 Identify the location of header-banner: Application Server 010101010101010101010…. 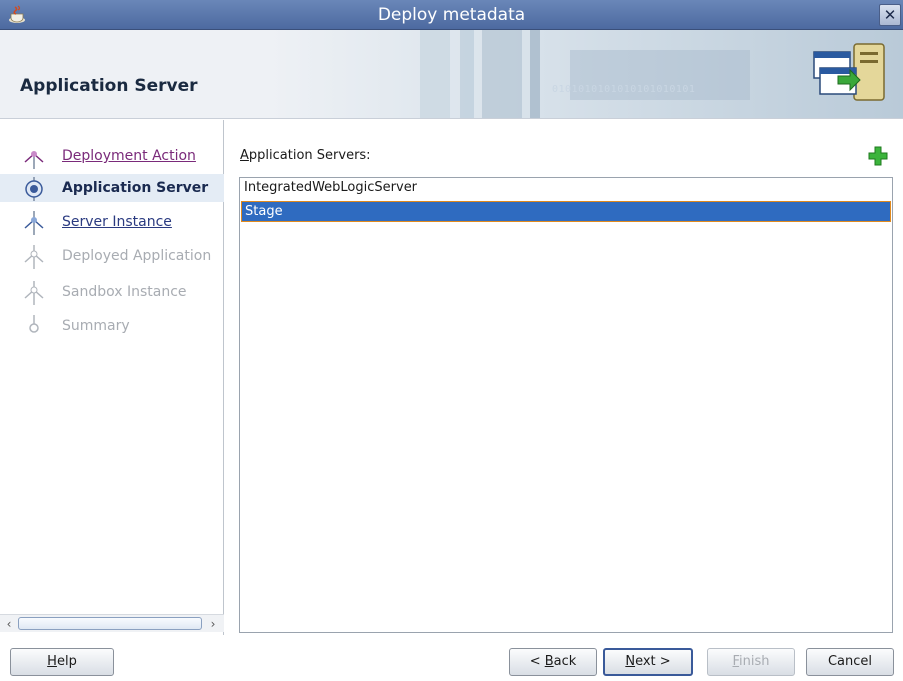
(451, 74).